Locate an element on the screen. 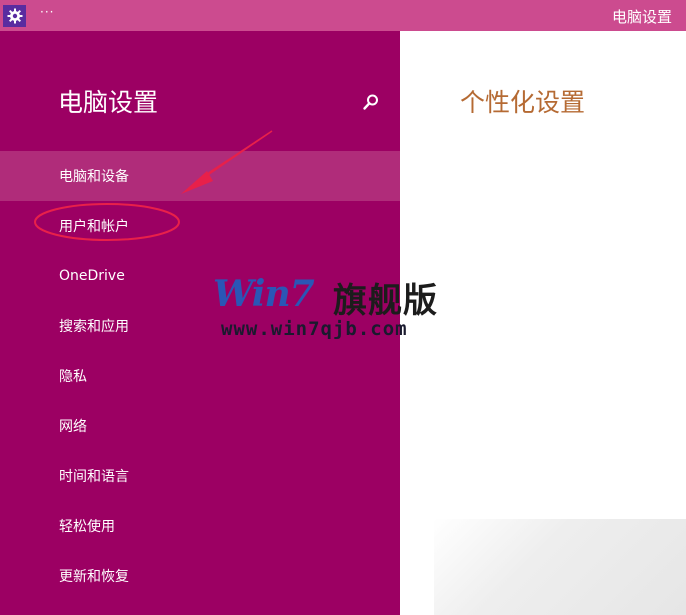  sidebar-item-label: 轻松使用 is located at coordinates (87, 527).